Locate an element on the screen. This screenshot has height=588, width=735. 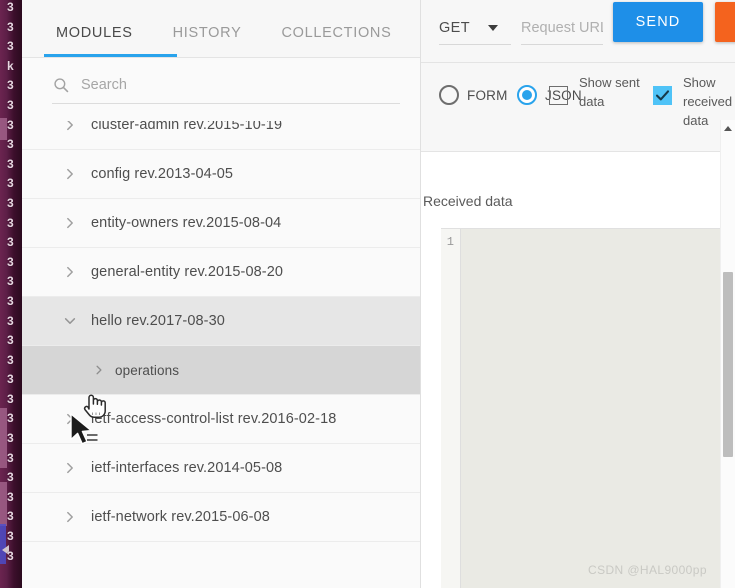
strip-glyph: k is located at coordinates (10, 65).